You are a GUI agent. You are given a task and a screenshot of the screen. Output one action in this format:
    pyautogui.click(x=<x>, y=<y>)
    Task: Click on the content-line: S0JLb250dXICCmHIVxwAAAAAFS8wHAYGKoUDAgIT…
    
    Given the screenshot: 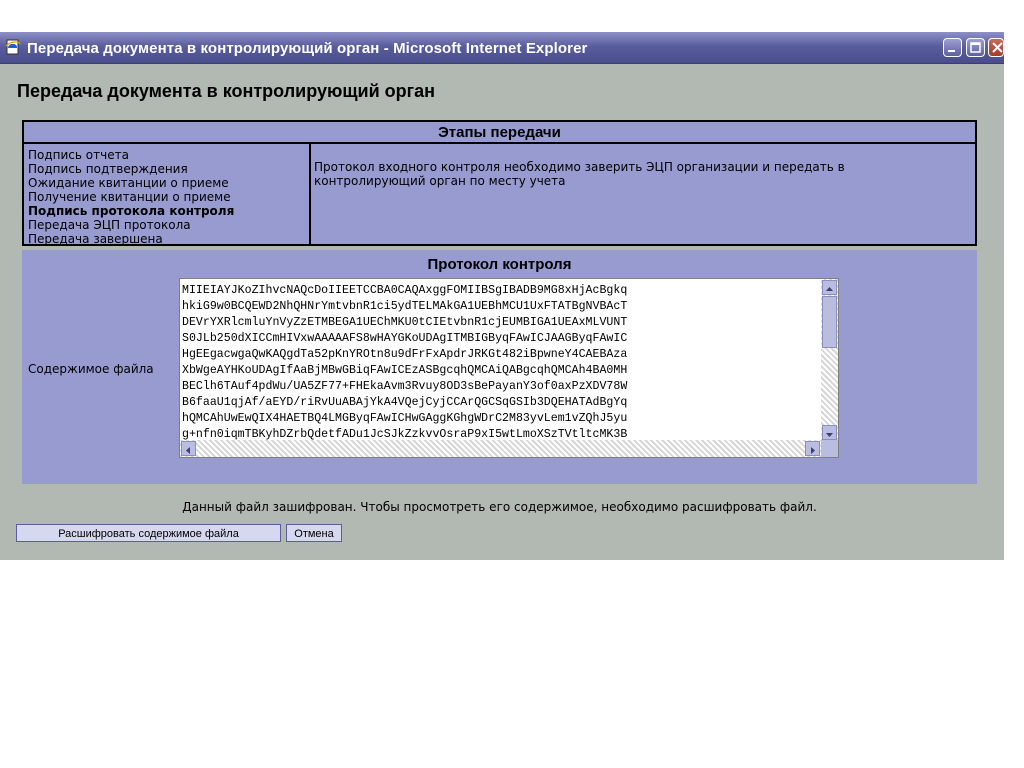 What is the action you would take?
    pyautogui.click(x=405, y=338)
    